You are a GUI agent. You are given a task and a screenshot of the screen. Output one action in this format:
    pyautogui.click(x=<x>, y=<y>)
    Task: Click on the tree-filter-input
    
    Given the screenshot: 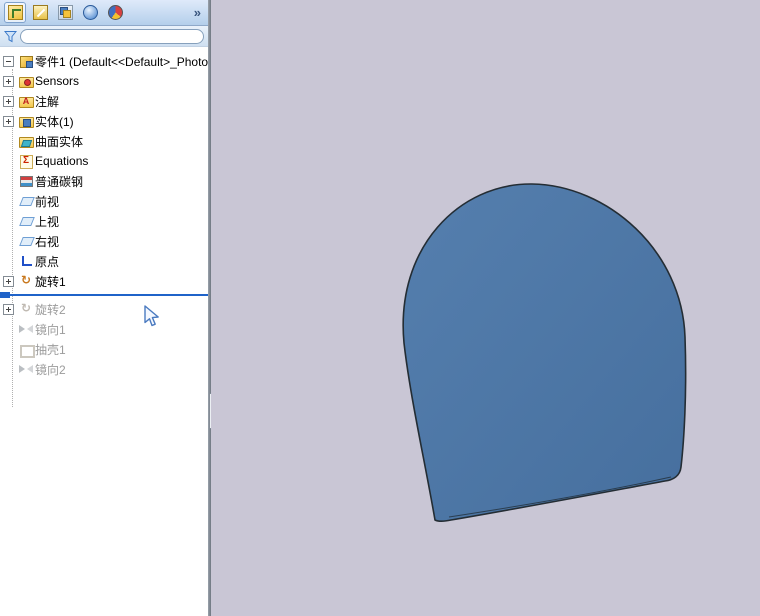 What is the action you would take?
    pyautogui.click(x=112, y=36)
    